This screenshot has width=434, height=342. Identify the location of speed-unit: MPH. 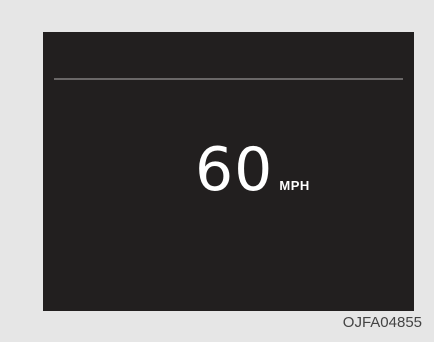
(294, 185).